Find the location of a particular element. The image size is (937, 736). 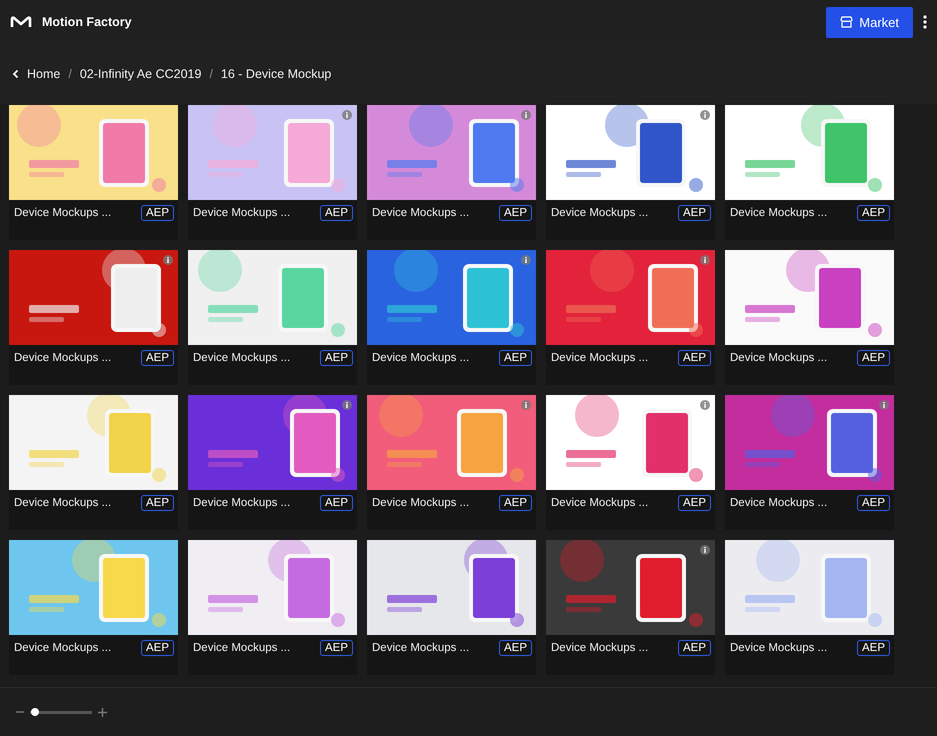

breadcrumb-link: Home is located at coordinates (43, 74).